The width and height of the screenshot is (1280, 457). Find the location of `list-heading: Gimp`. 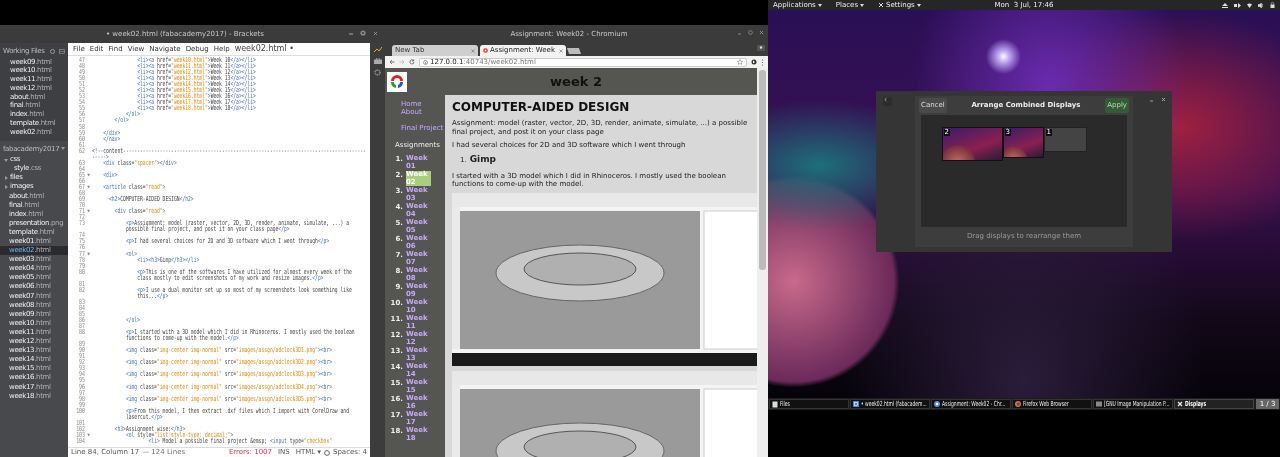

list-heading: Gimp is located at coordinates (482, 160).